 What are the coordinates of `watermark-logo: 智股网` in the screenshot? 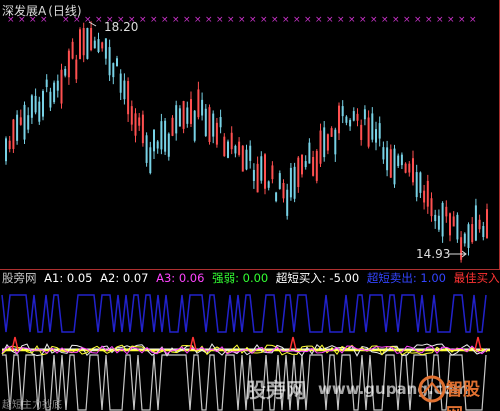 It's located at (457, 388).